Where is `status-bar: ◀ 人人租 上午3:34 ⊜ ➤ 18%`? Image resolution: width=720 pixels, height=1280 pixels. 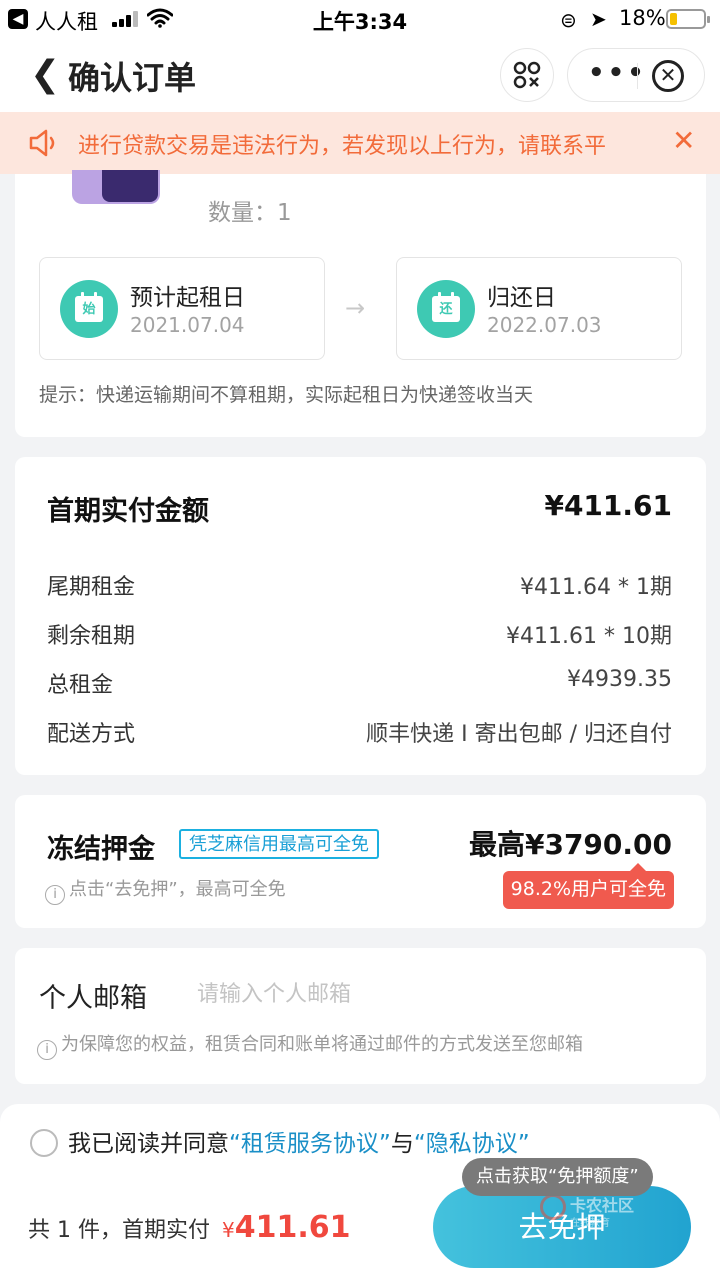 status-bar: ◀ 人人租 上午3:34 ⊜ ➤ 18% is located at coordinates (360, 20).